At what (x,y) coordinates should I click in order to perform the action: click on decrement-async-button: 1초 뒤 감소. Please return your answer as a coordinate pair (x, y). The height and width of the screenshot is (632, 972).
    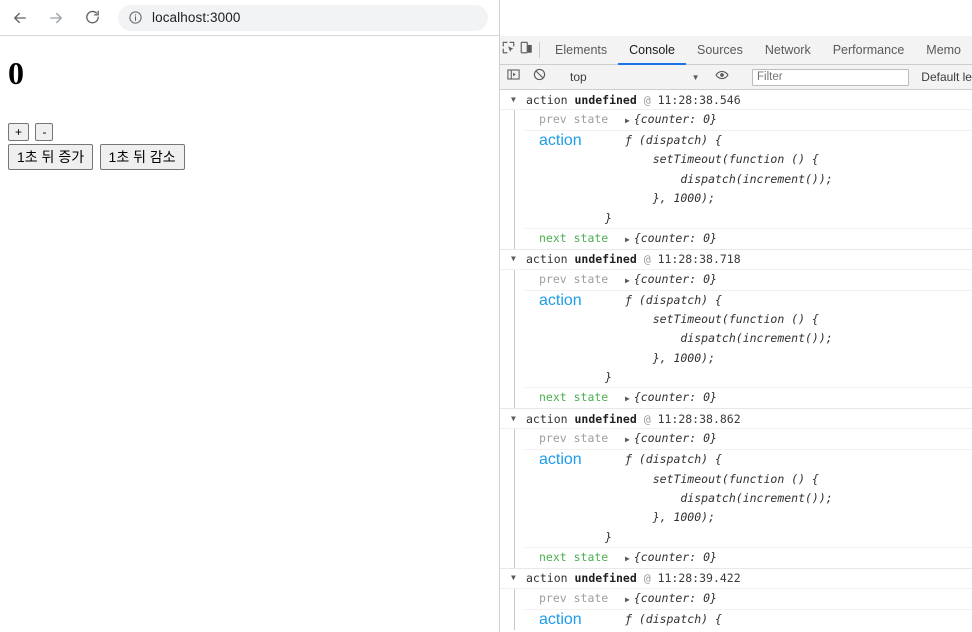
    Looking at the image, I should click on (142, 157).